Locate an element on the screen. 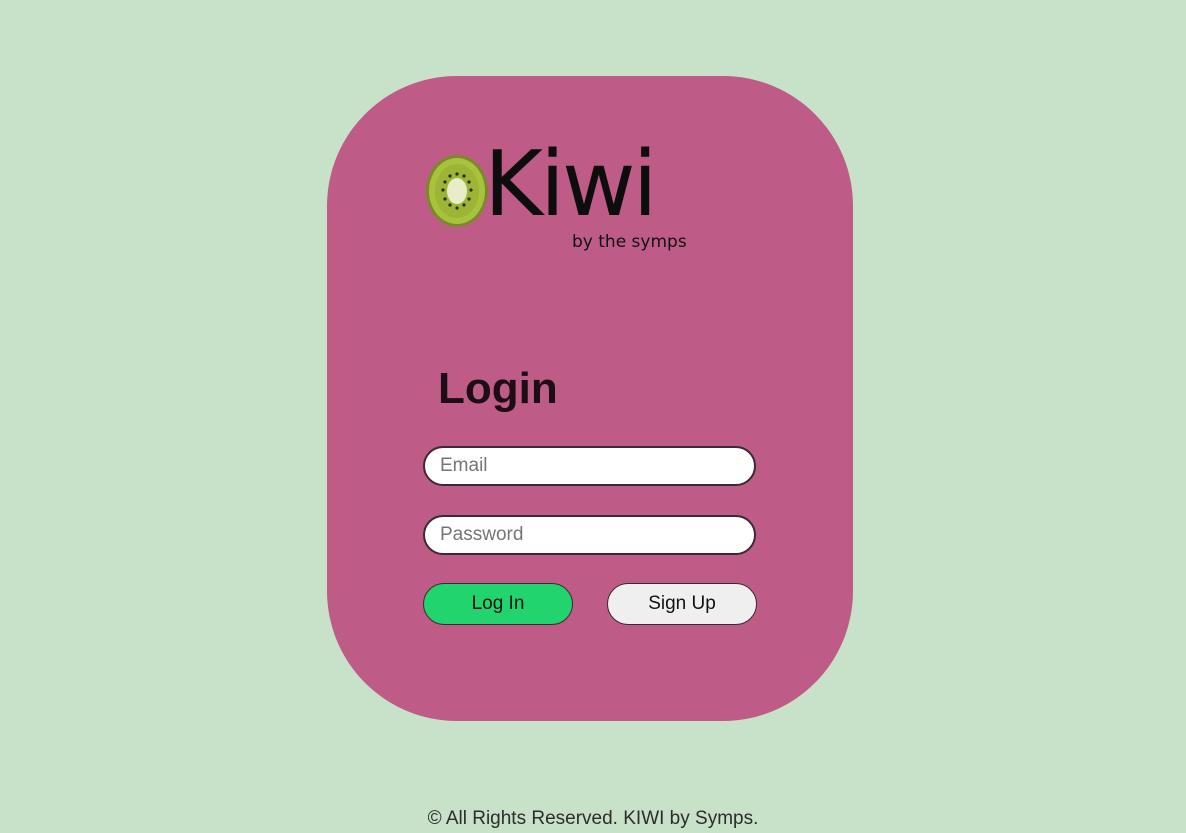 This screenshot has height=833, width=1186. signup-button: Sign Up is located at coordinates (682, 604).